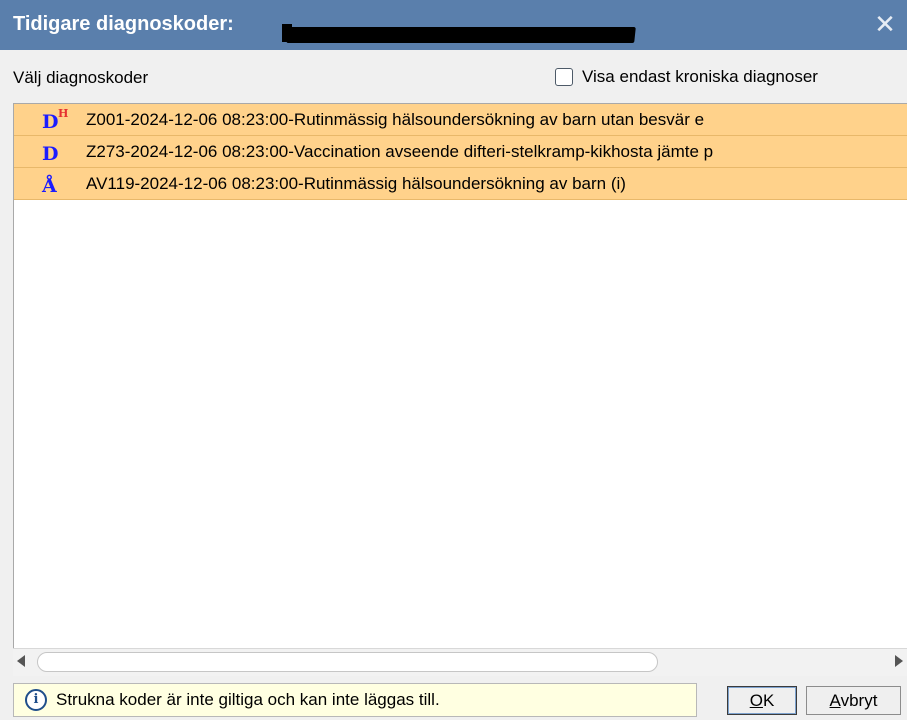  What do you see at coordinates (50, 153) in the screenshot?
I see `diagnosis-type-icon: D` at bounding box center [50, 153].